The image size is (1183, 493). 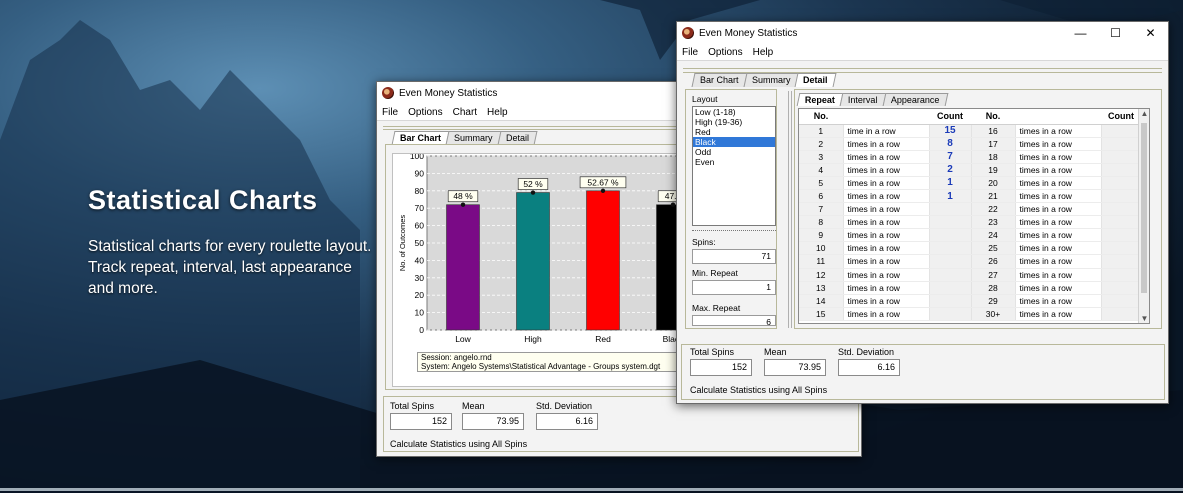 I want to click on table-row: 10 times in a row 25 times in a row, so click(x=970, y=248).